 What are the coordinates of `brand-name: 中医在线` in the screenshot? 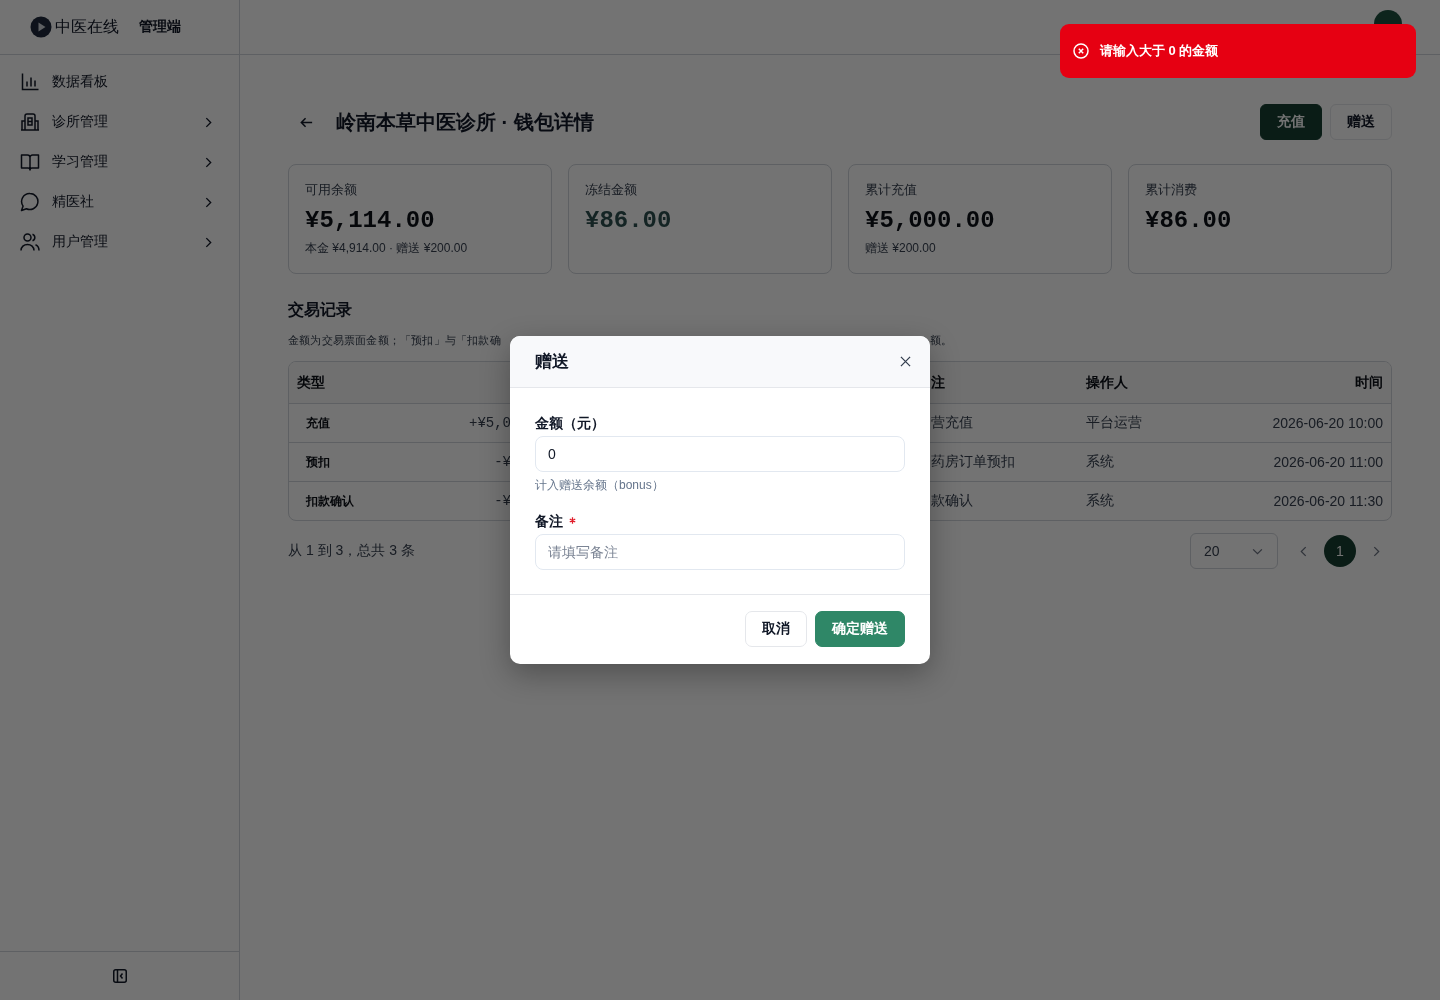 It's located at (87, 26).